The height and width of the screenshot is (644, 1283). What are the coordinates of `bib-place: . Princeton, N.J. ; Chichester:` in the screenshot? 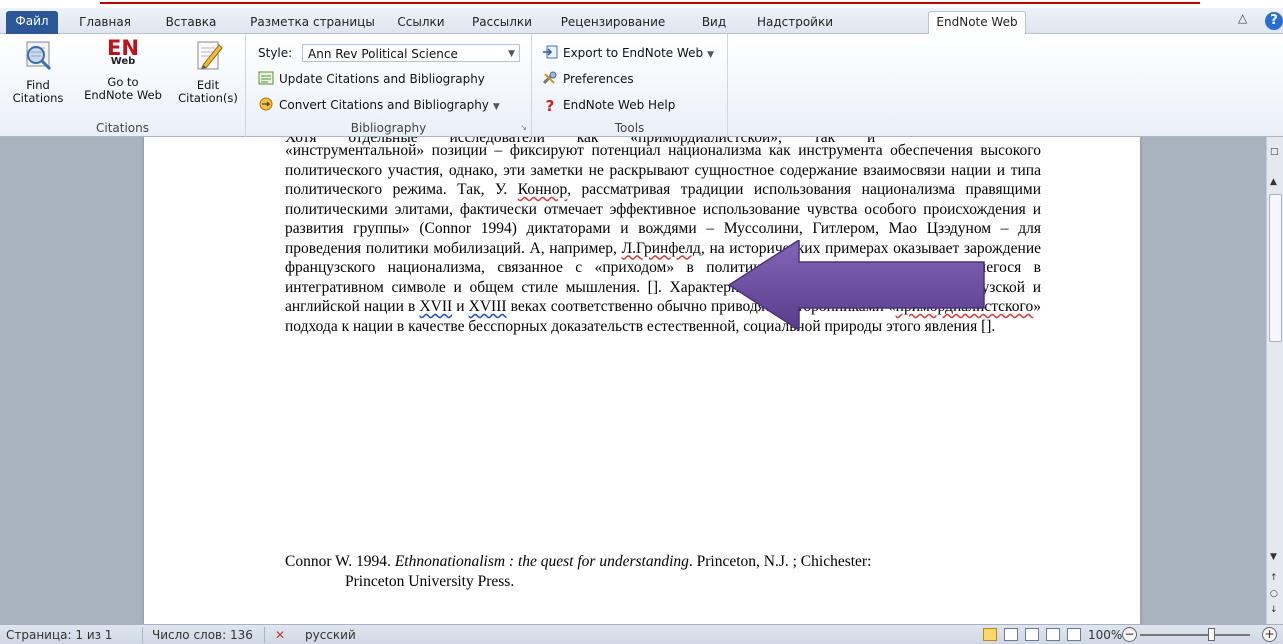 It's located at (780, 561).